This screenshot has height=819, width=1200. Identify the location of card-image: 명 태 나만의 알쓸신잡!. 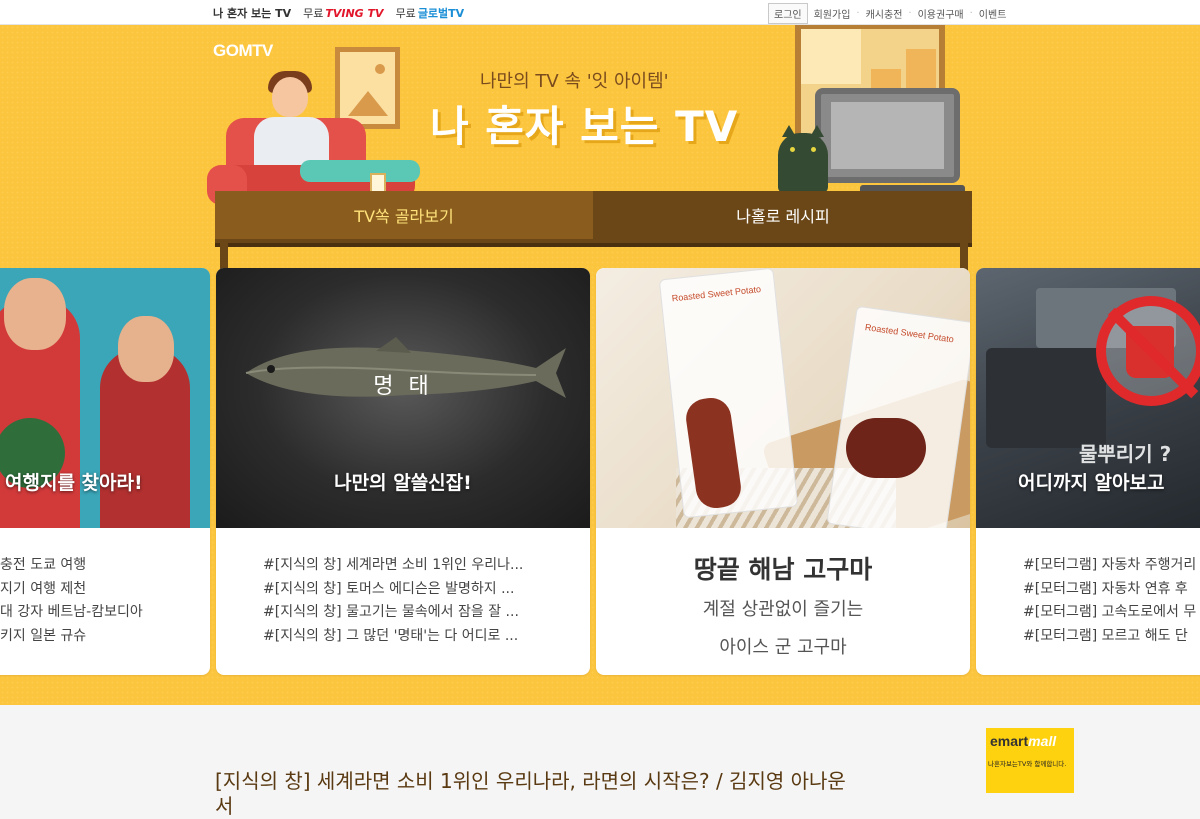
(403, 398).